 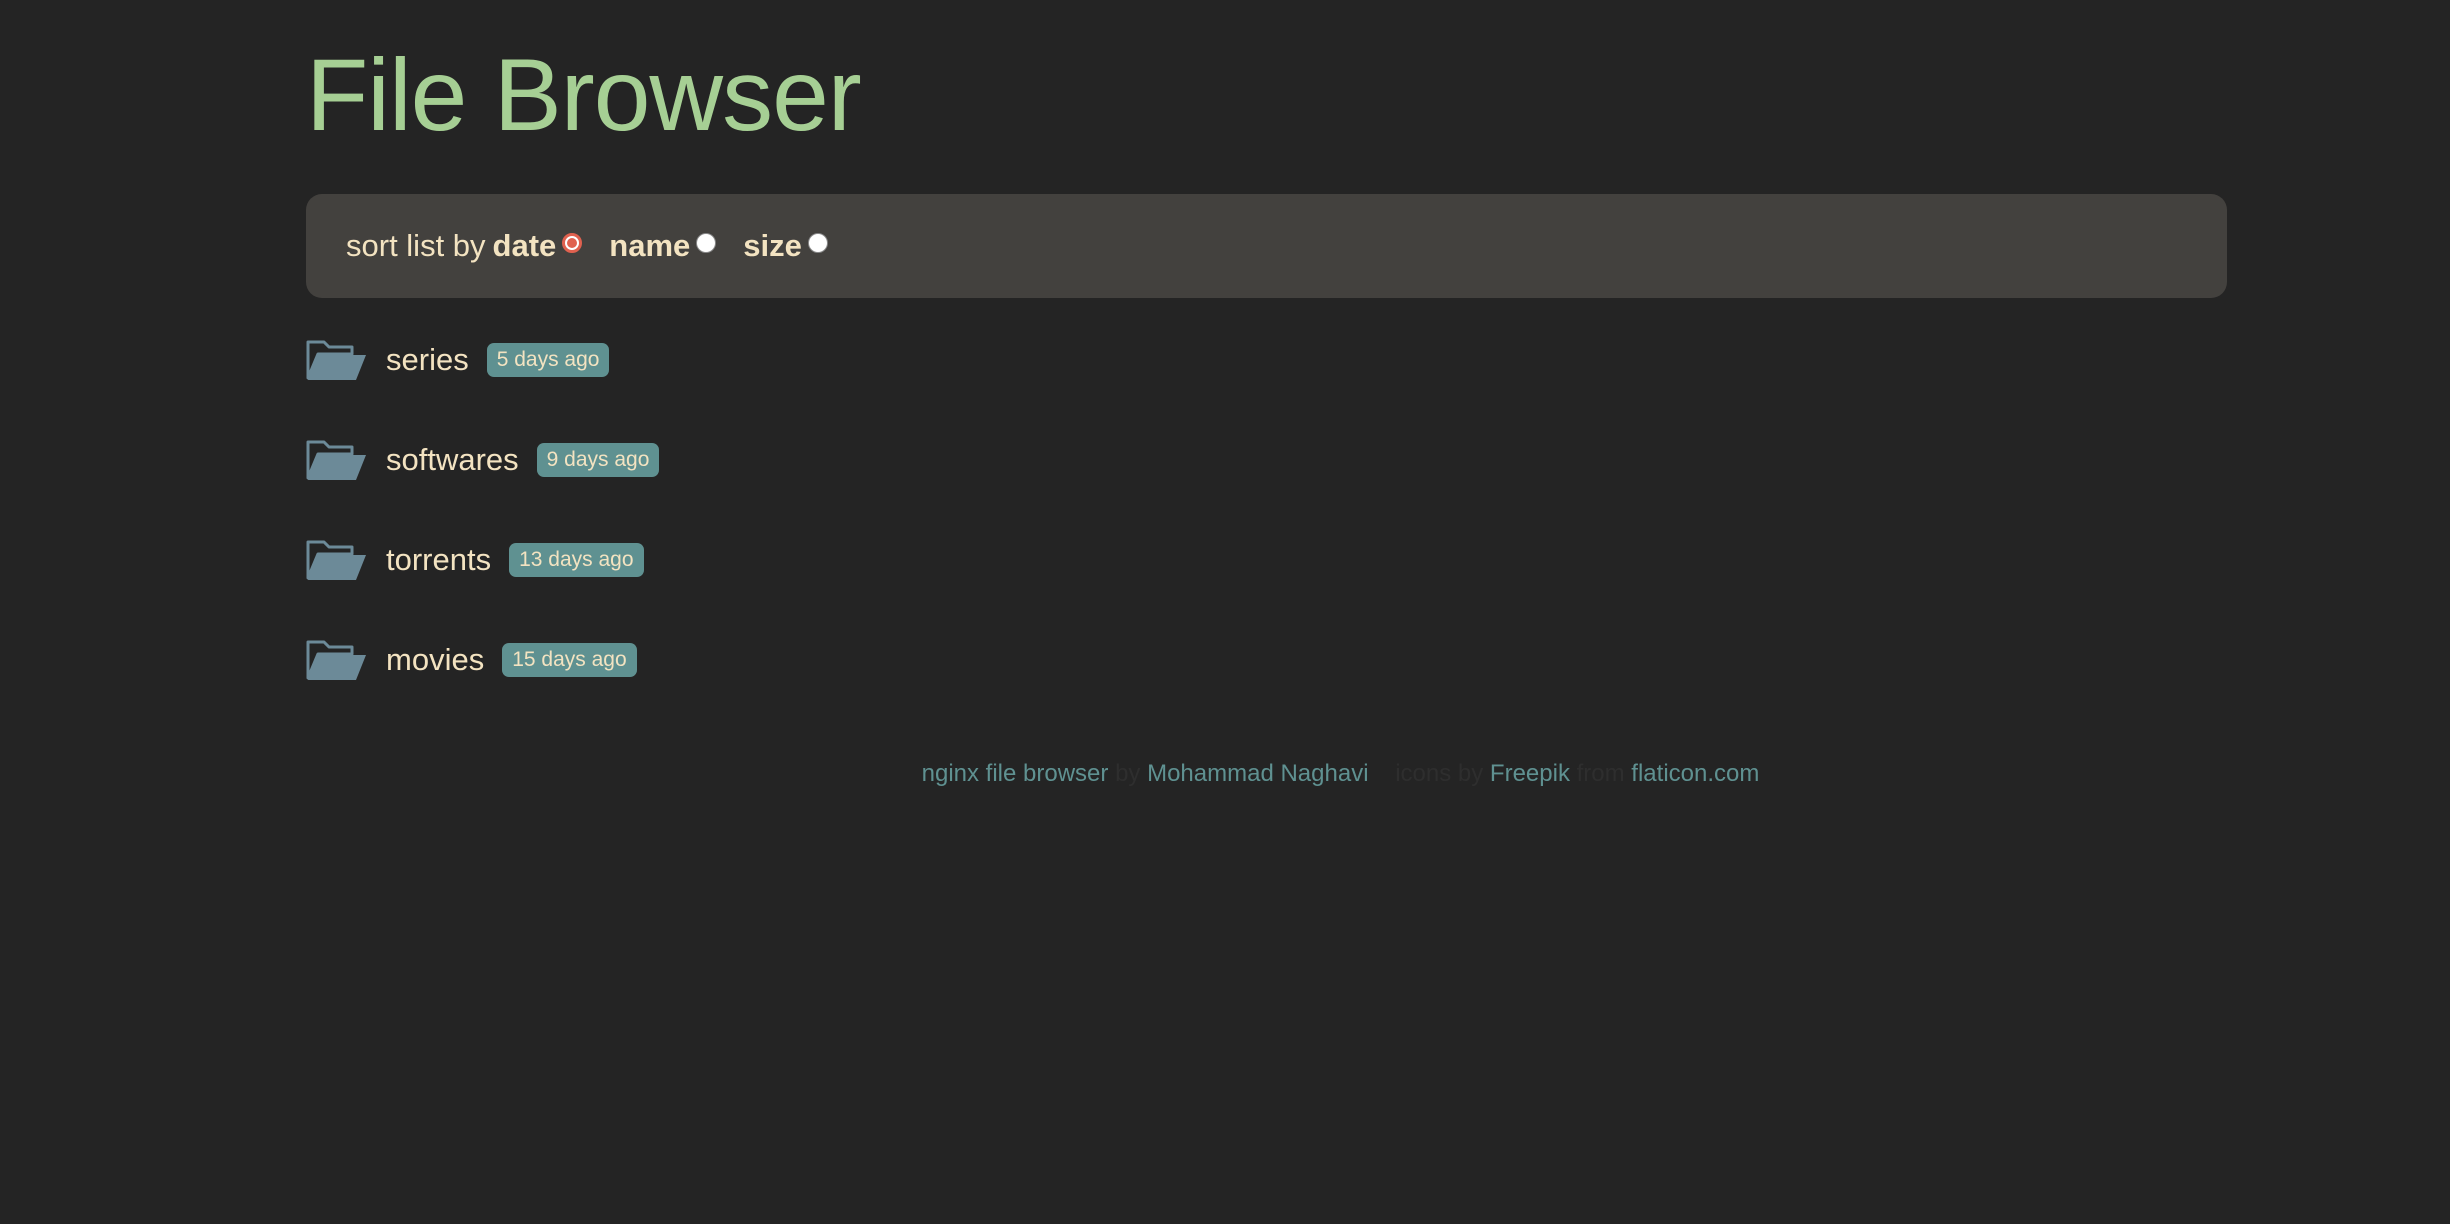 What do you see at coordinates (576, 560) in the screenshot?
I see `date-badge: 13 days ago` at bounding box center [576, 560].